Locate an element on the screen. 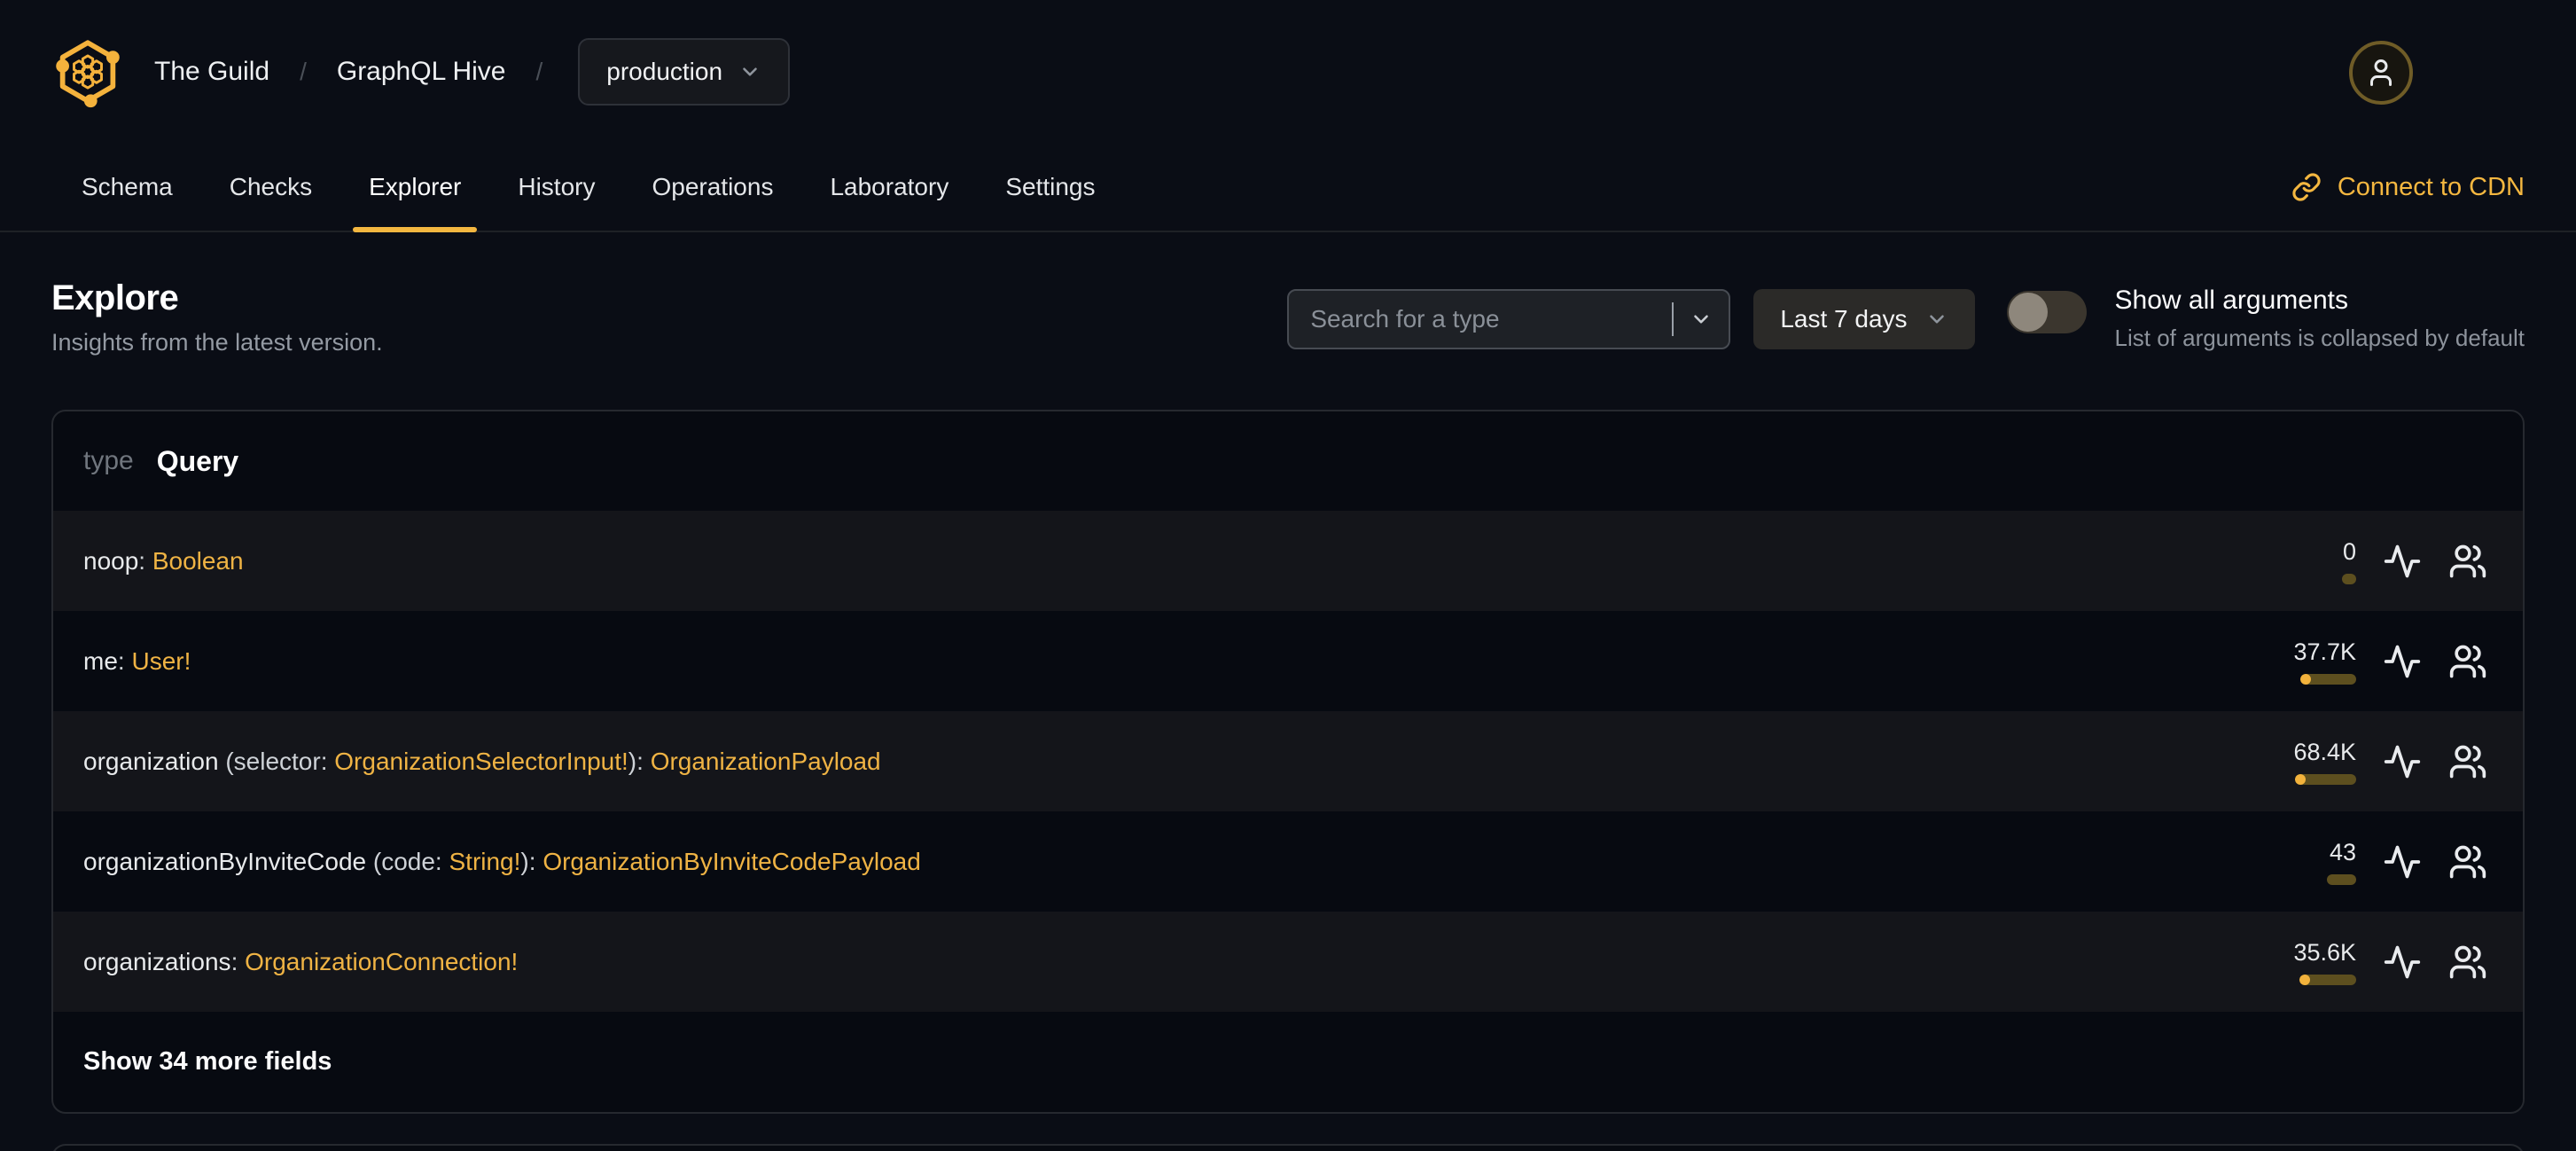 The image size is (2576, 1151). field-name: organizations is located at coordinates (157, 961).